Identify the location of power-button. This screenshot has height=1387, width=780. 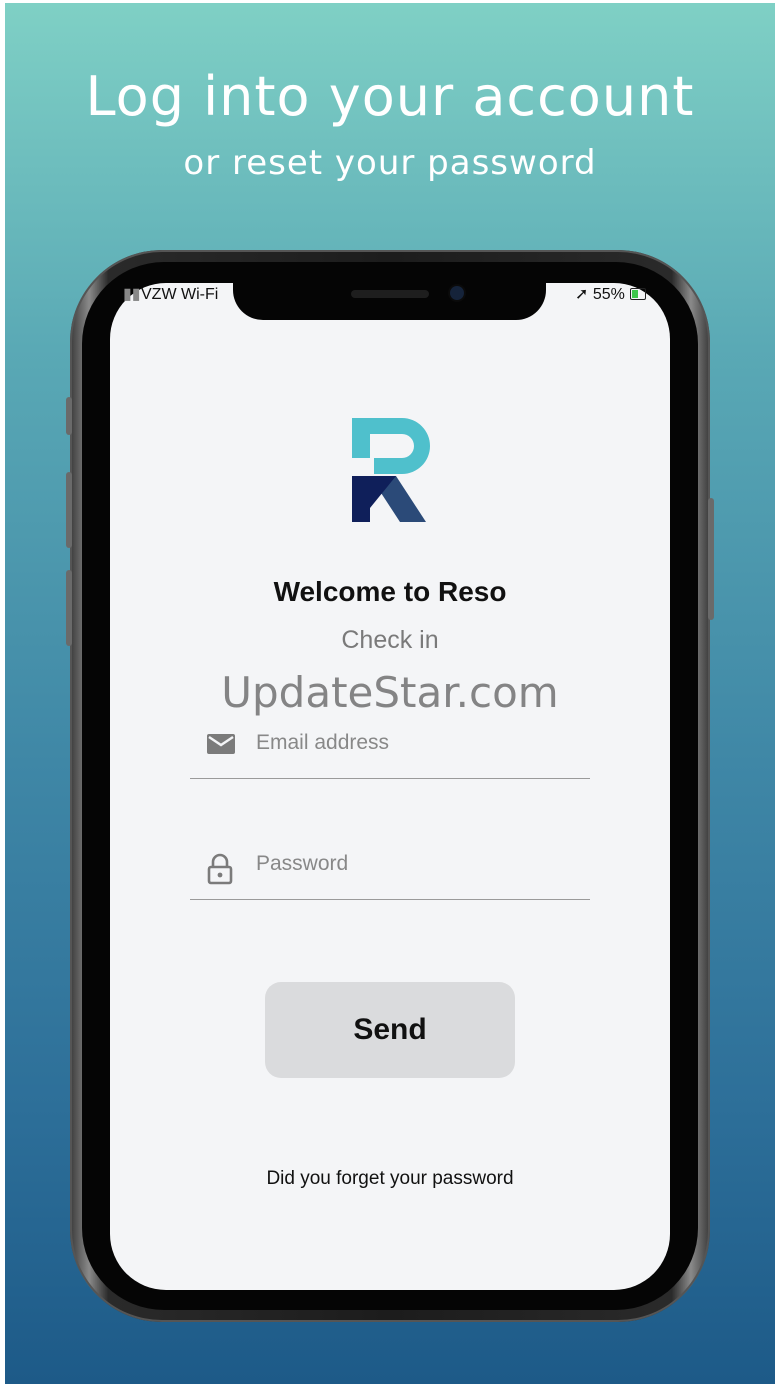
(711, 559).